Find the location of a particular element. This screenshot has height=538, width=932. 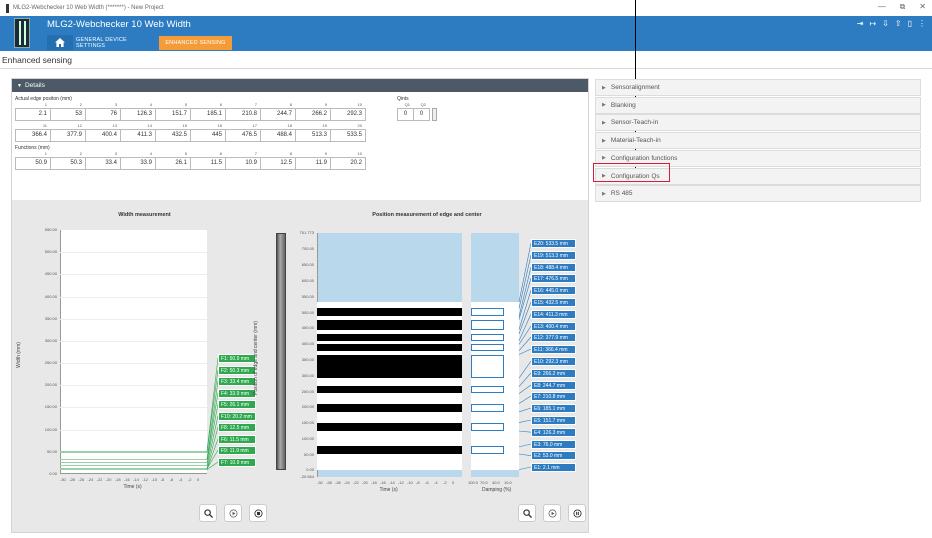

close-button: ✕ is located at coordinates (922, 7).